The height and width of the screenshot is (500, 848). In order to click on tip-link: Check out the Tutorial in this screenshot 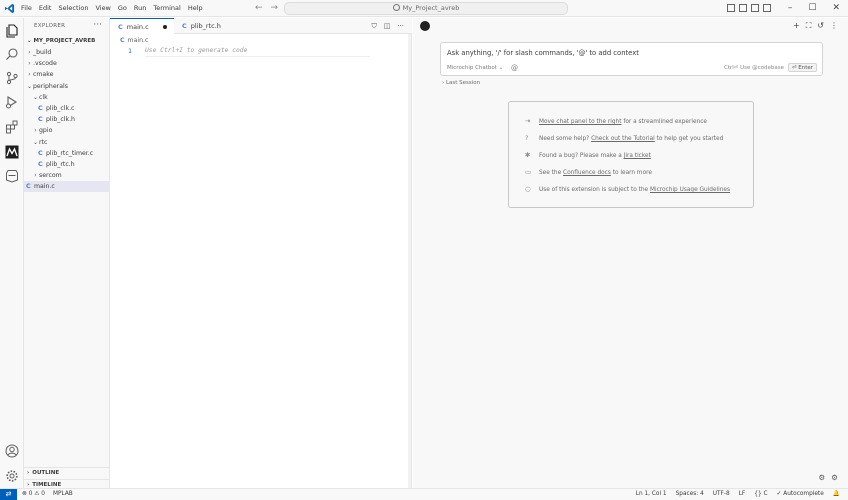, I will do `click(623, 139)`.